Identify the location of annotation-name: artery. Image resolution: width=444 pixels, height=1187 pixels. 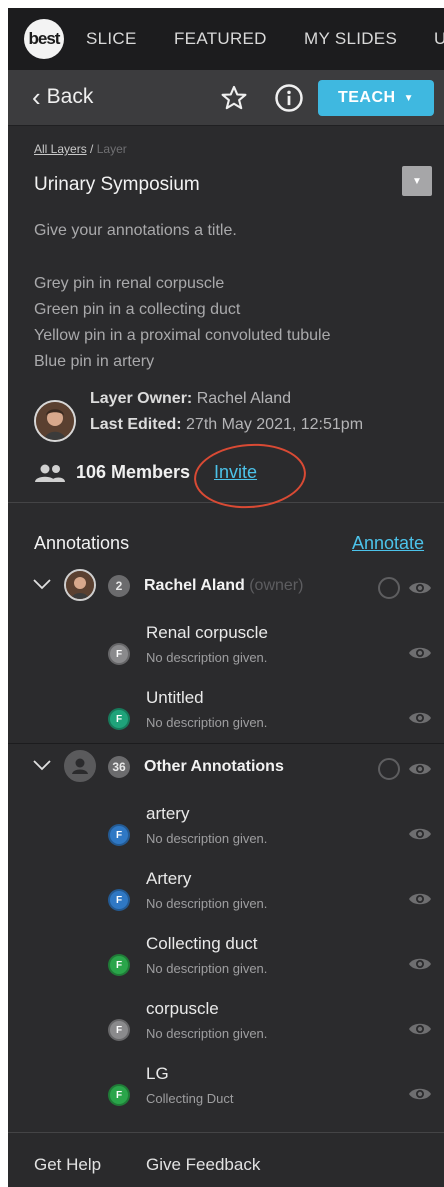
(168, 813).